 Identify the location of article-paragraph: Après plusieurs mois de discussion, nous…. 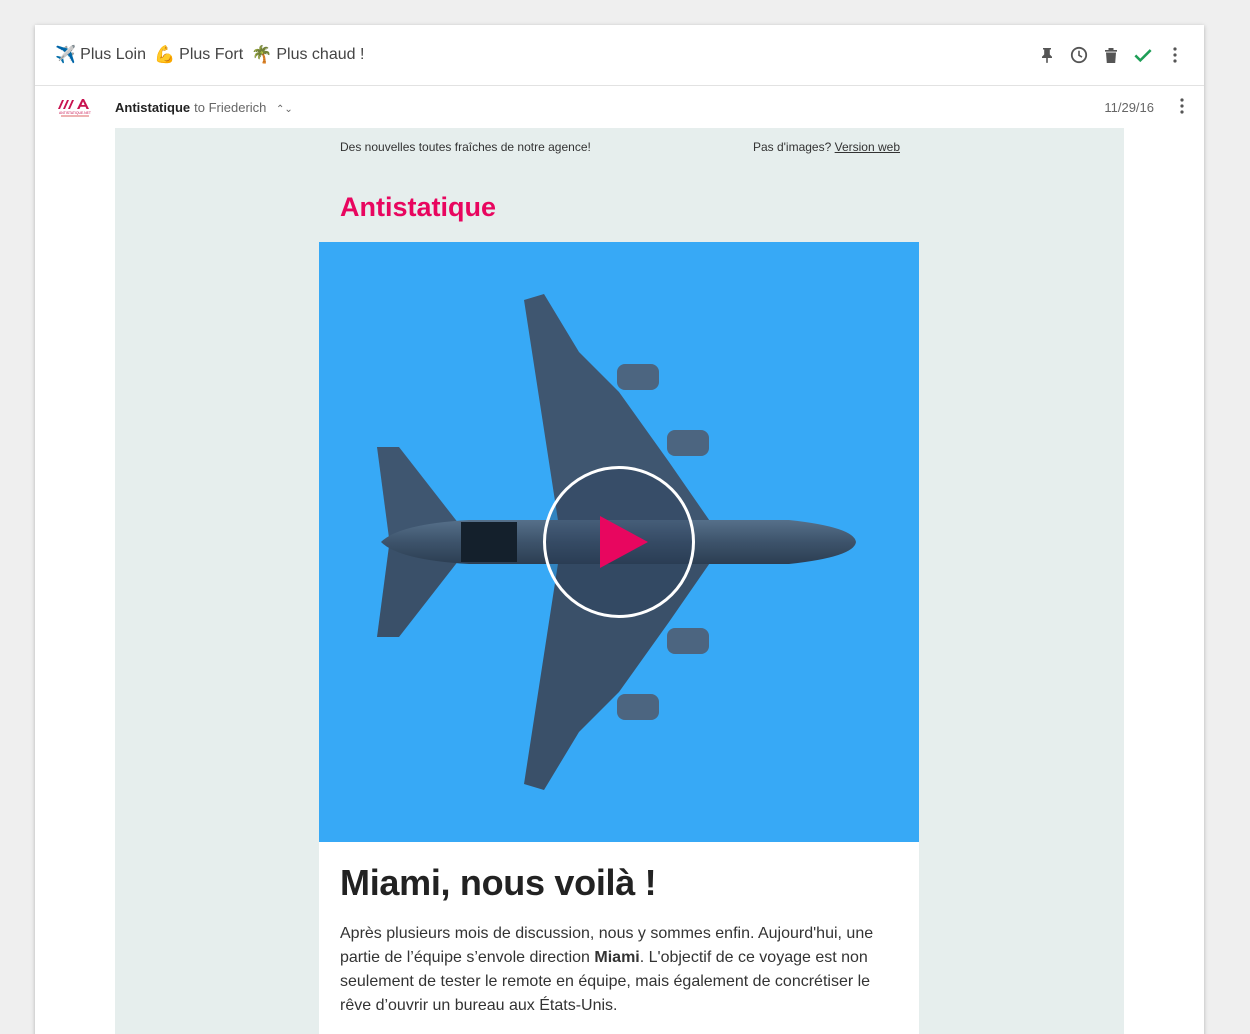
(607, 969).